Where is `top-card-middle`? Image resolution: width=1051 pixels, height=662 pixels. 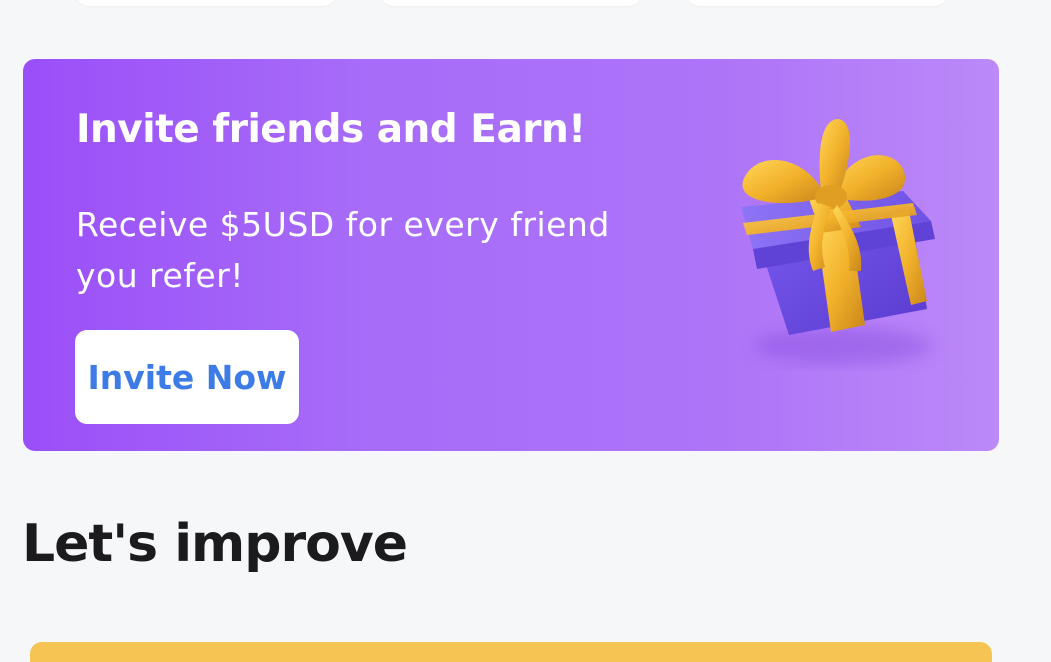
top-card-middle is located at coordinates (511, 3).